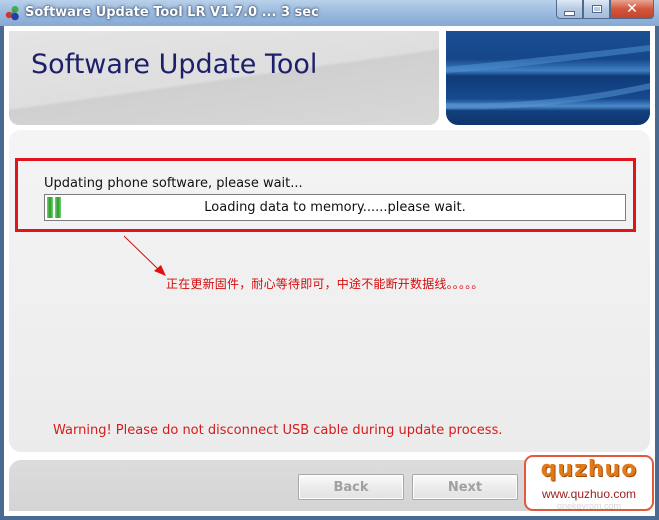  I want to click on close-icon: ✕, so click(632, 9).